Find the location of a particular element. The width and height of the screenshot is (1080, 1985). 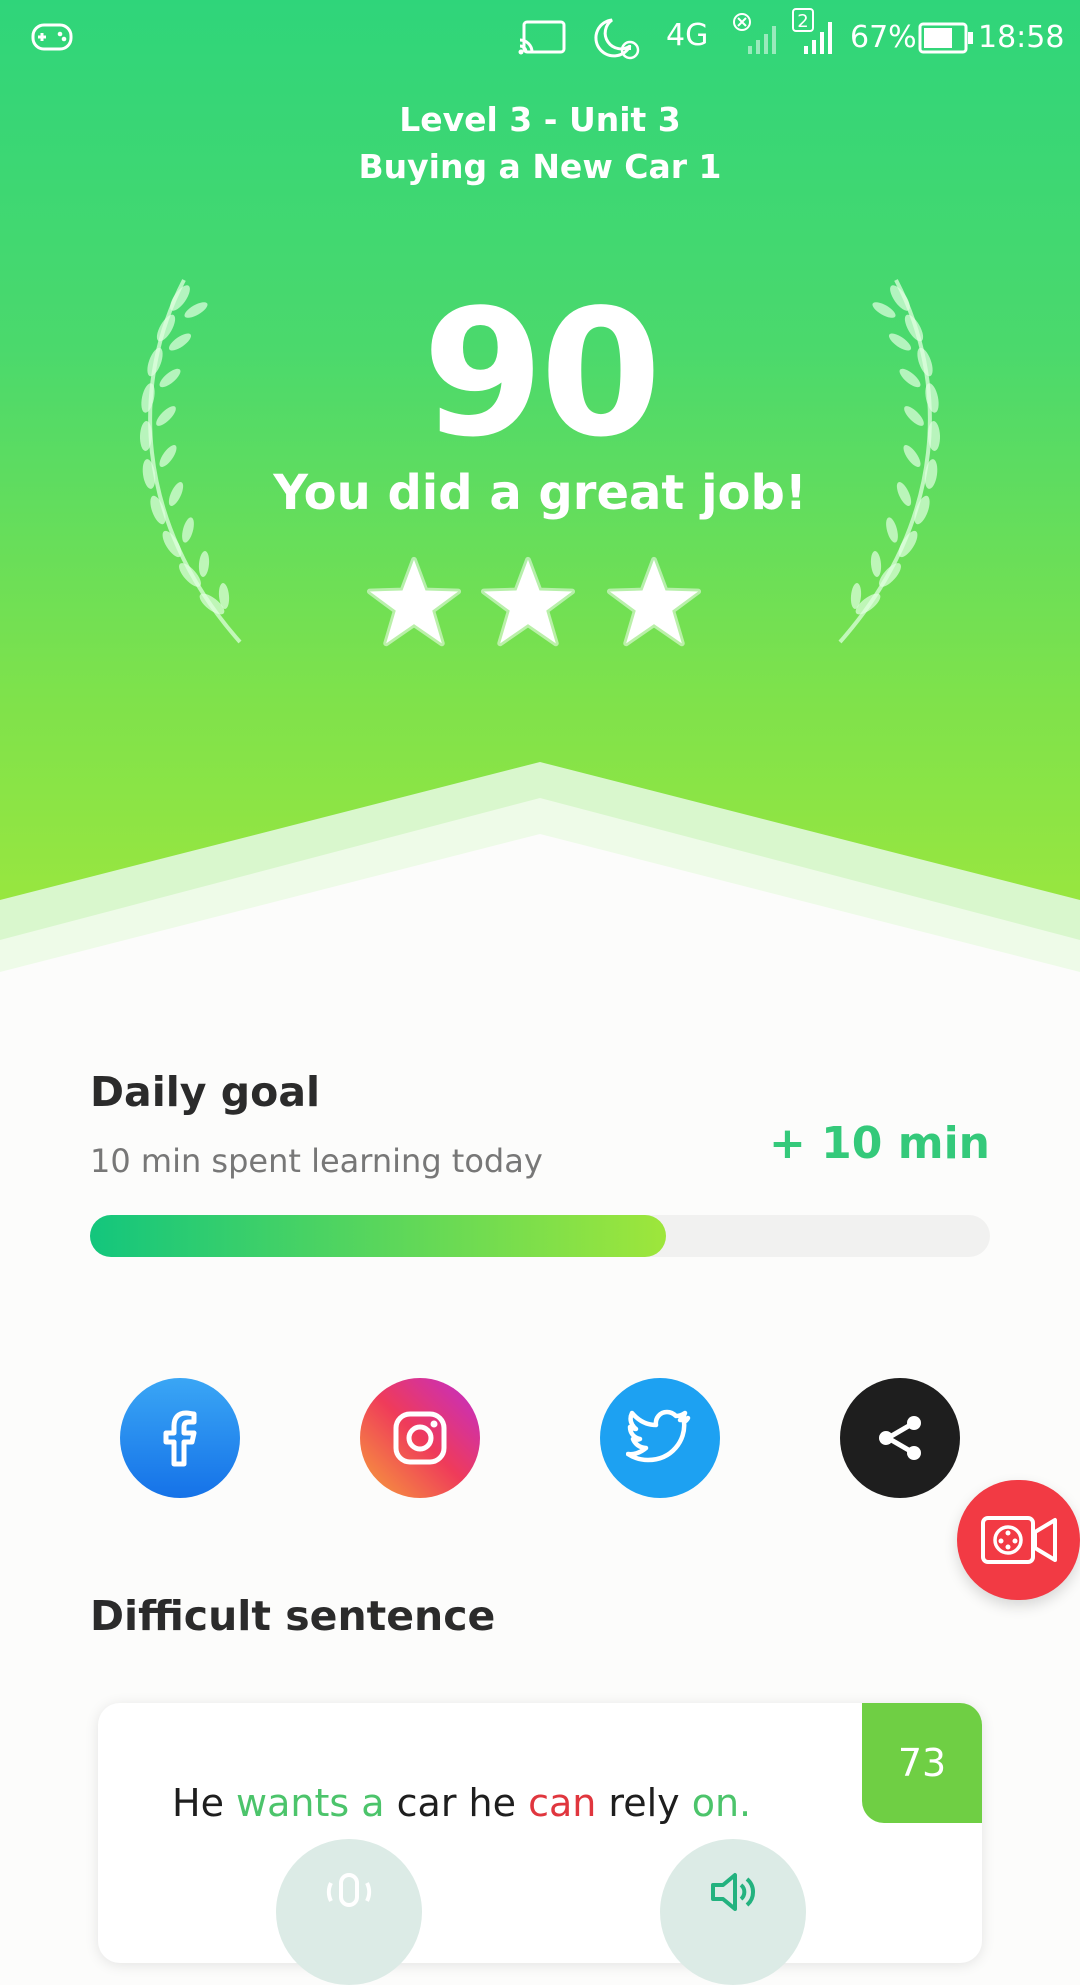

status-bar: 4G 2 67% 18:58 is located at coordinates (540, 38).